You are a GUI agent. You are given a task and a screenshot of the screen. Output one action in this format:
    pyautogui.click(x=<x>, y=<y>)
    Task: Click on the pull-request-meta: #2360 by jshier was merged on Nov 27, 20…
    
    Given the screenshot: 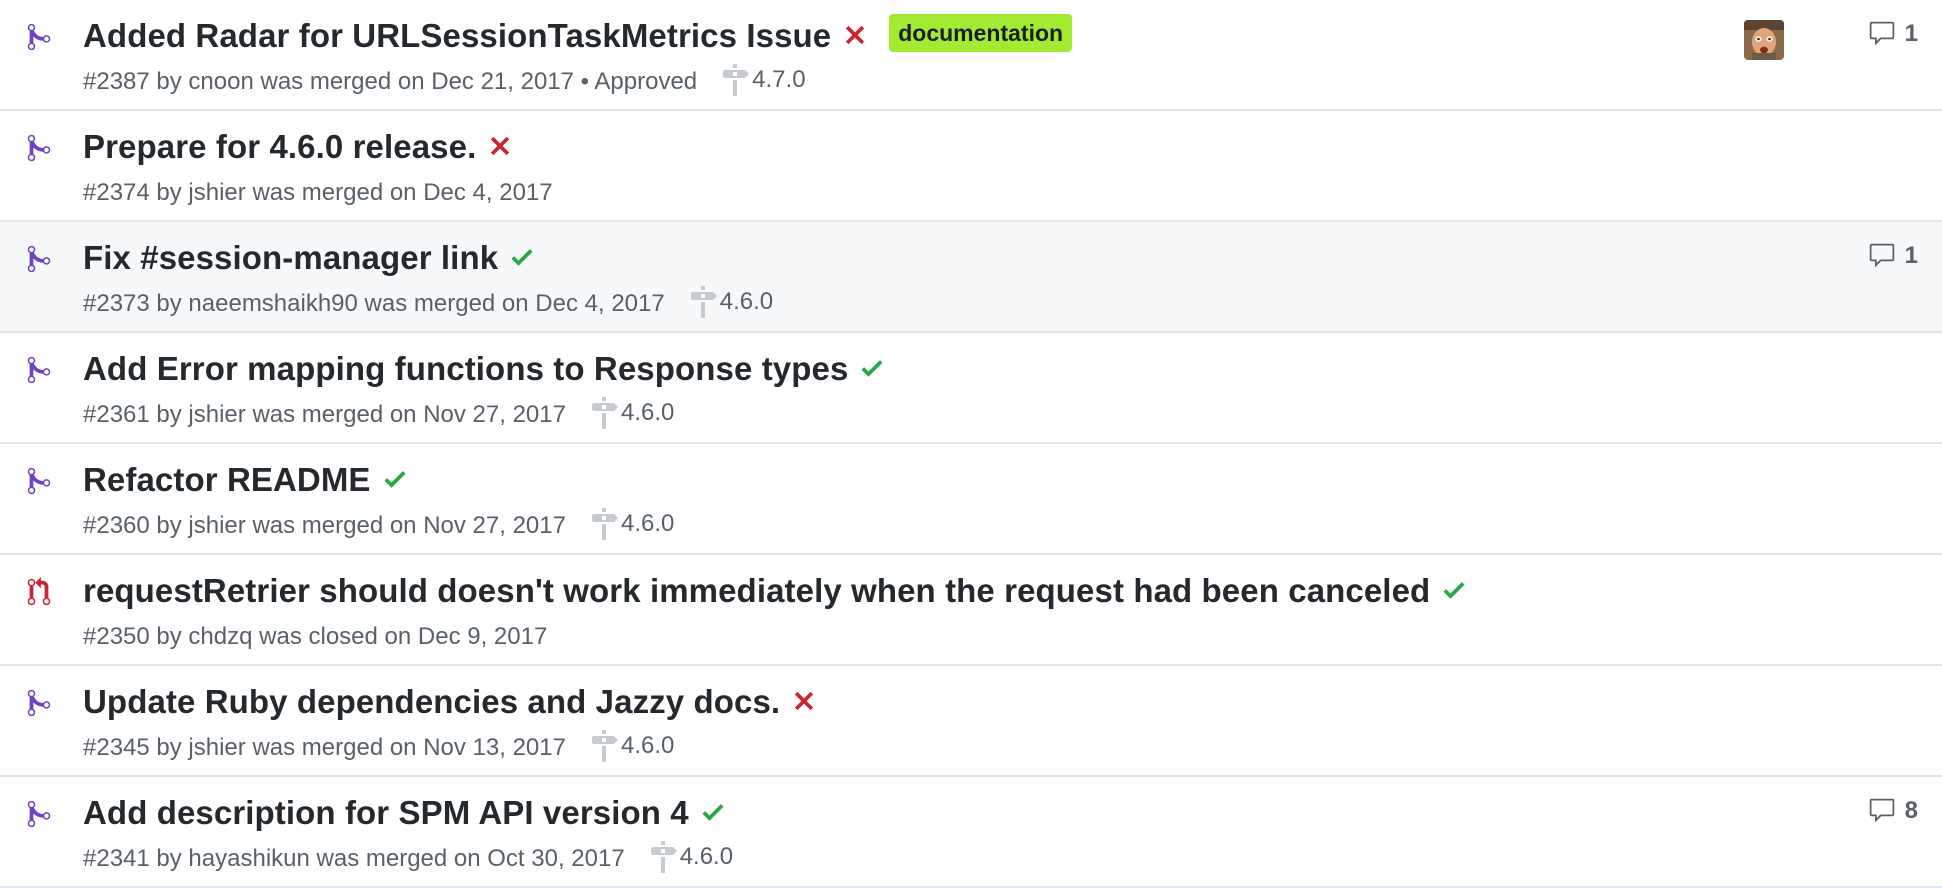 What is the action you would take?
    pyautogui.click(x=378, y=525)
    